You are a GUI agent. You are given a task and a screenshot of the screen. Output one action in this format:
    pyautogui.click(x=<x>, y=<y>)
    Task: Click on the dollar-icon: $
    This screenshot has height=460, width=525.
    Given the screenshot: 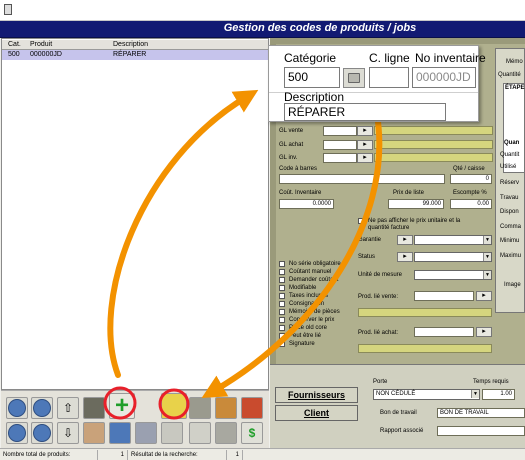 What is the action you would take?
    pyautogui.click(x=252, y=433)
    